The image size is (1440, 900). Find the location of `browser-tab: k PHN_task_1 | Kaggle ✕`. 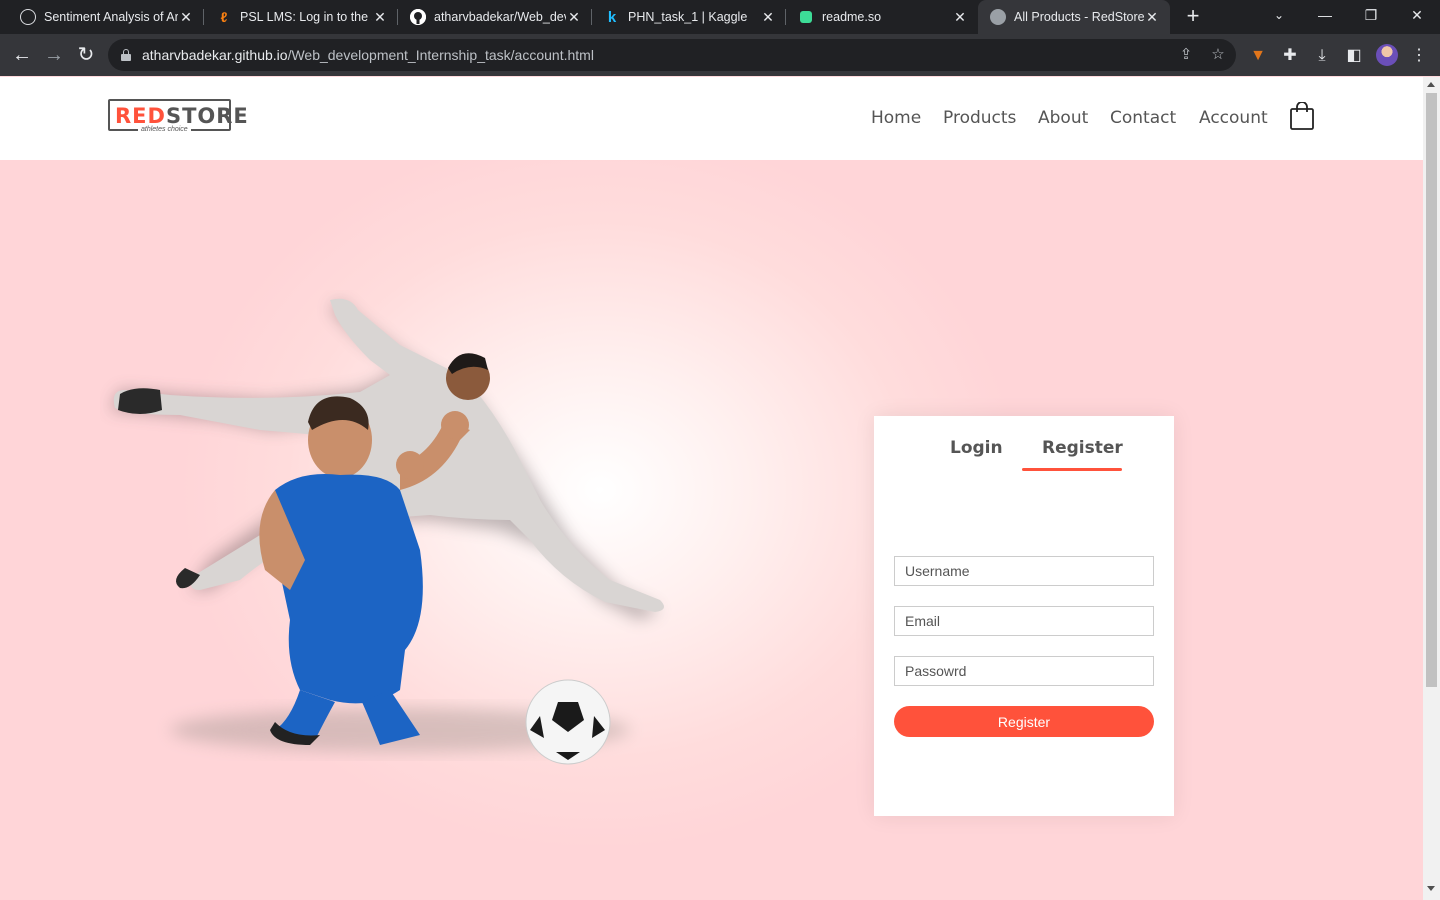

browser-tab: k PHN_task_1 | Kaggle ✕ is located at coordinates (689, 17).